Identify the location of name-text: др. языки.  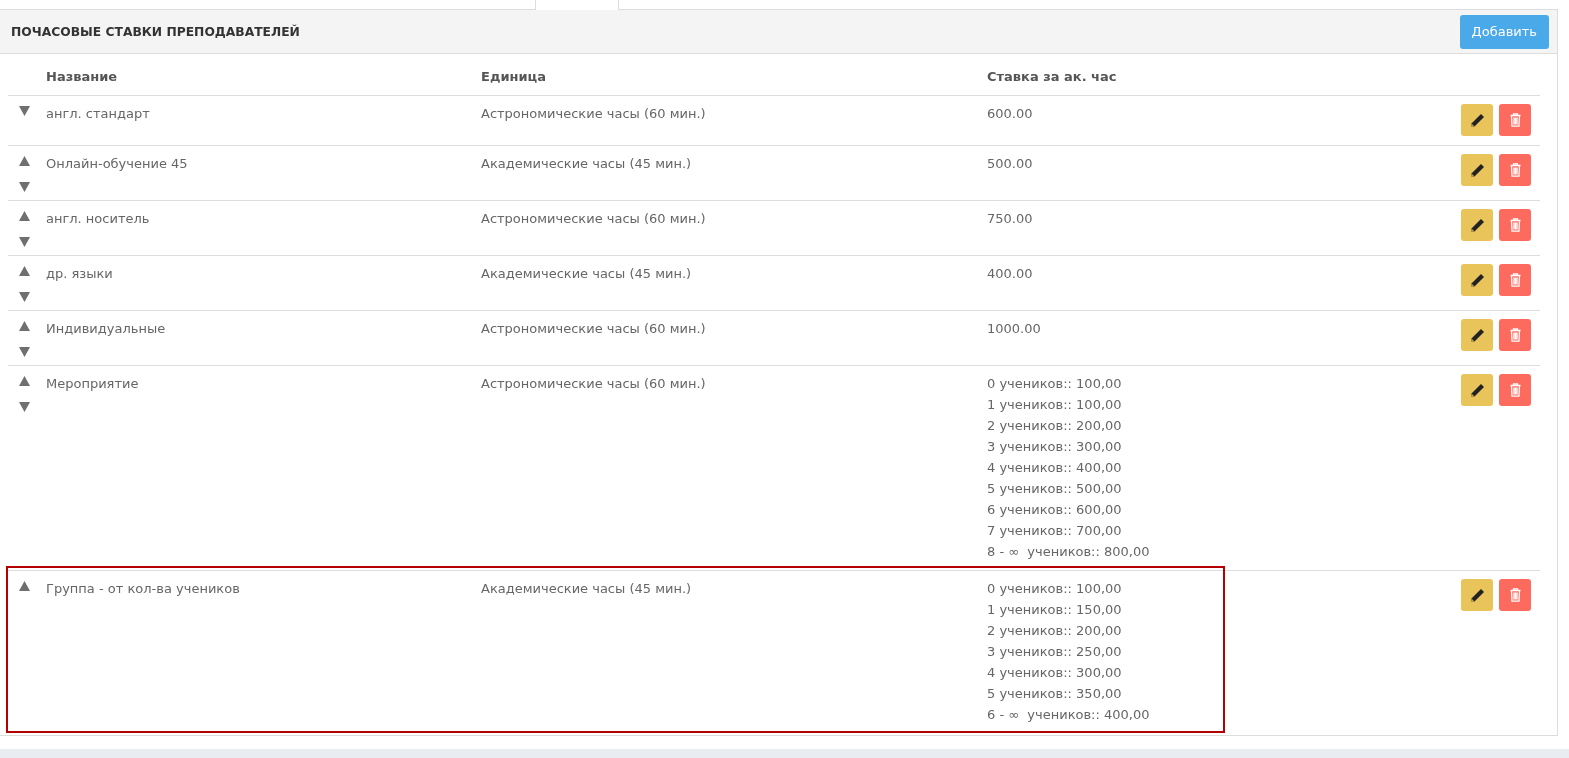
(80, 274).